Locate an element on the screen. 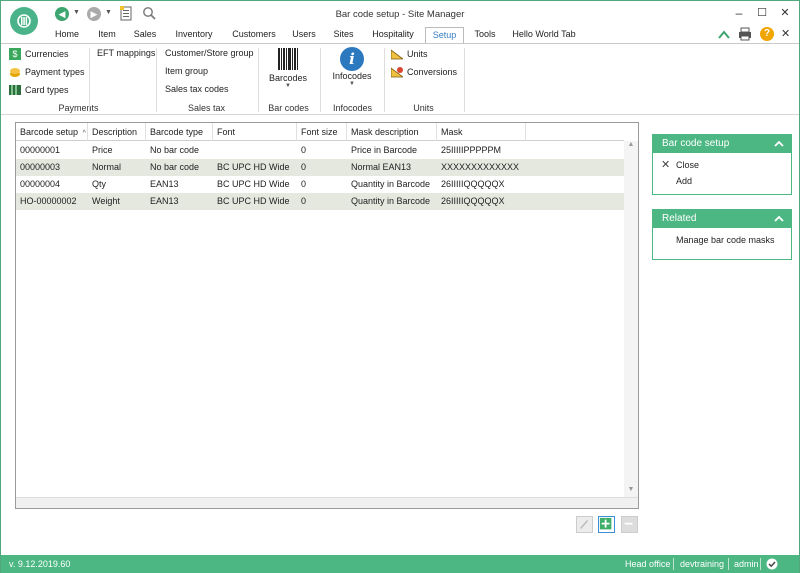 The width and height of the screenshot is (800, 573). cell-font-size: 0 is located at coordinates (304, 167).